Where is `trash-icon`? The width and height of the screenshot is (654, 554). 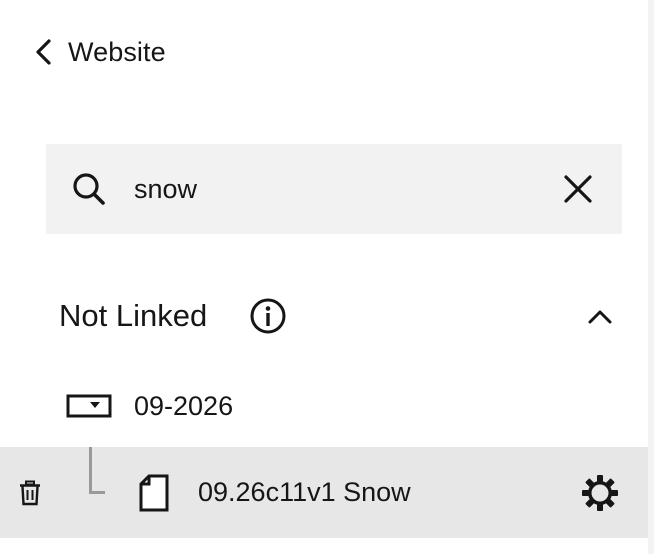 trash-icon is located at coordinates (30, 493).